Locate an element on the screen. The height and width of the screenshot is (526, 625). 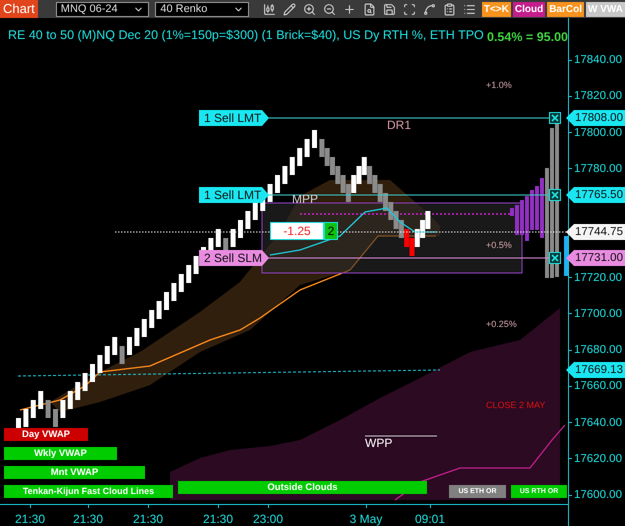
price-tag: 17744.75 is located at coordinates (595, 232).